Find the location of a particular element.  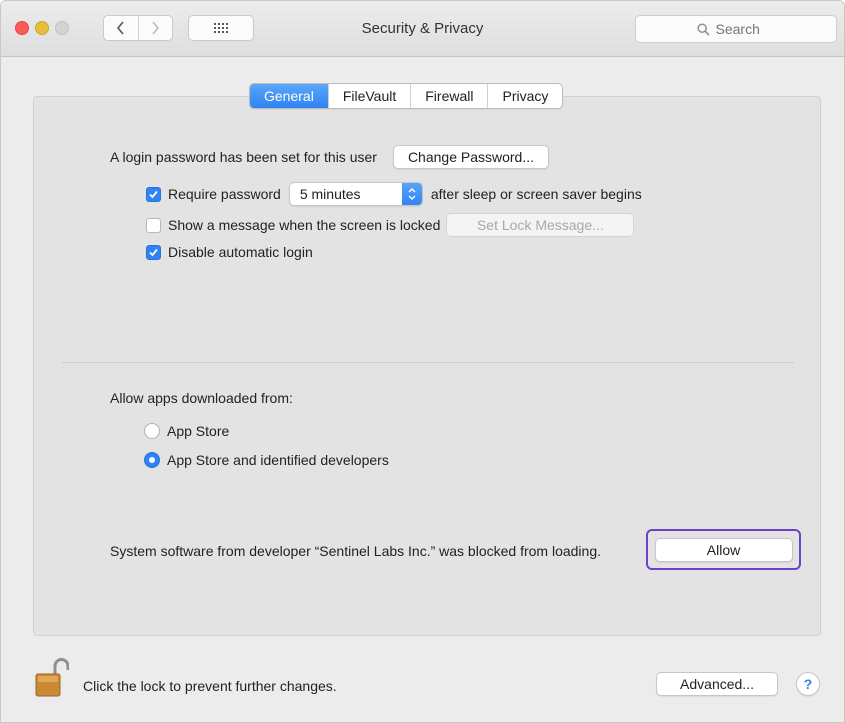

search-field is located at coordinates (736, 29).